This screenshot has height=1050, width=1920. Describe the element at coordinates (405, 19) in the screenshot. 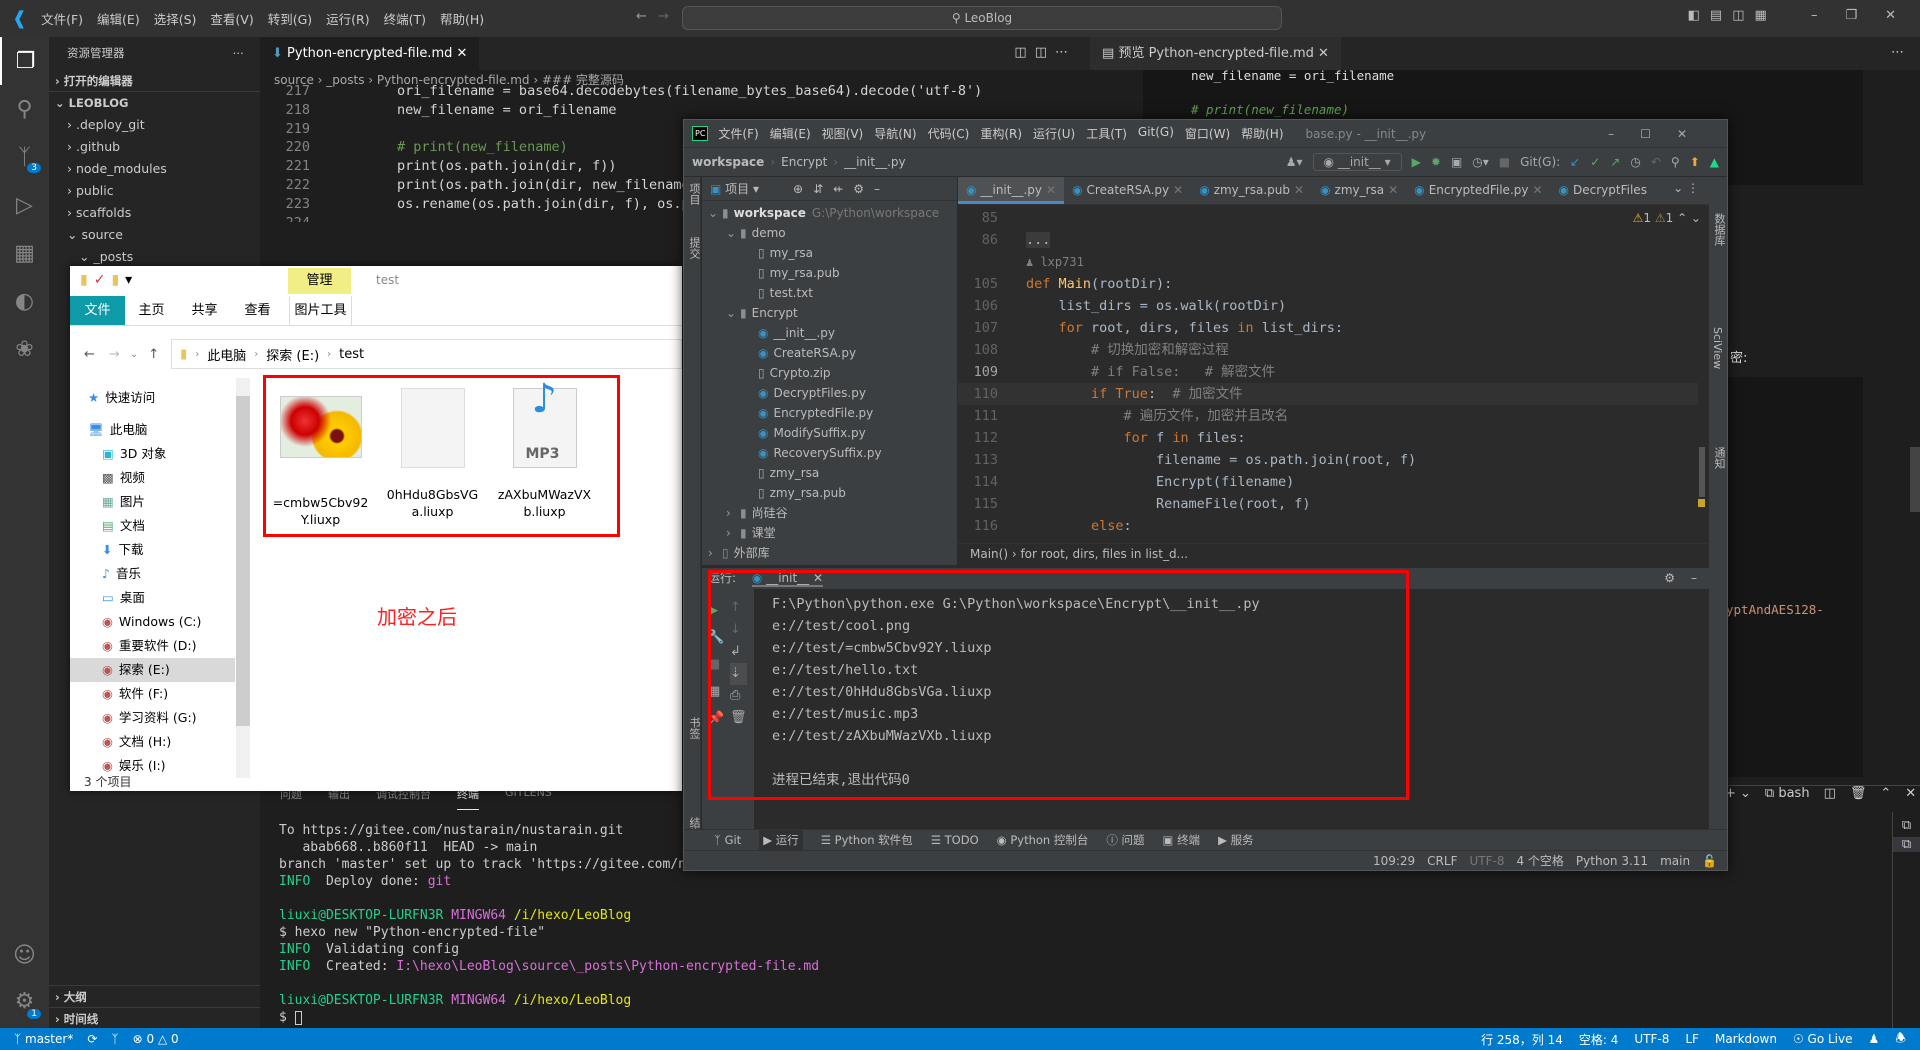

I see `menu-item: 终端(T)` at that location.